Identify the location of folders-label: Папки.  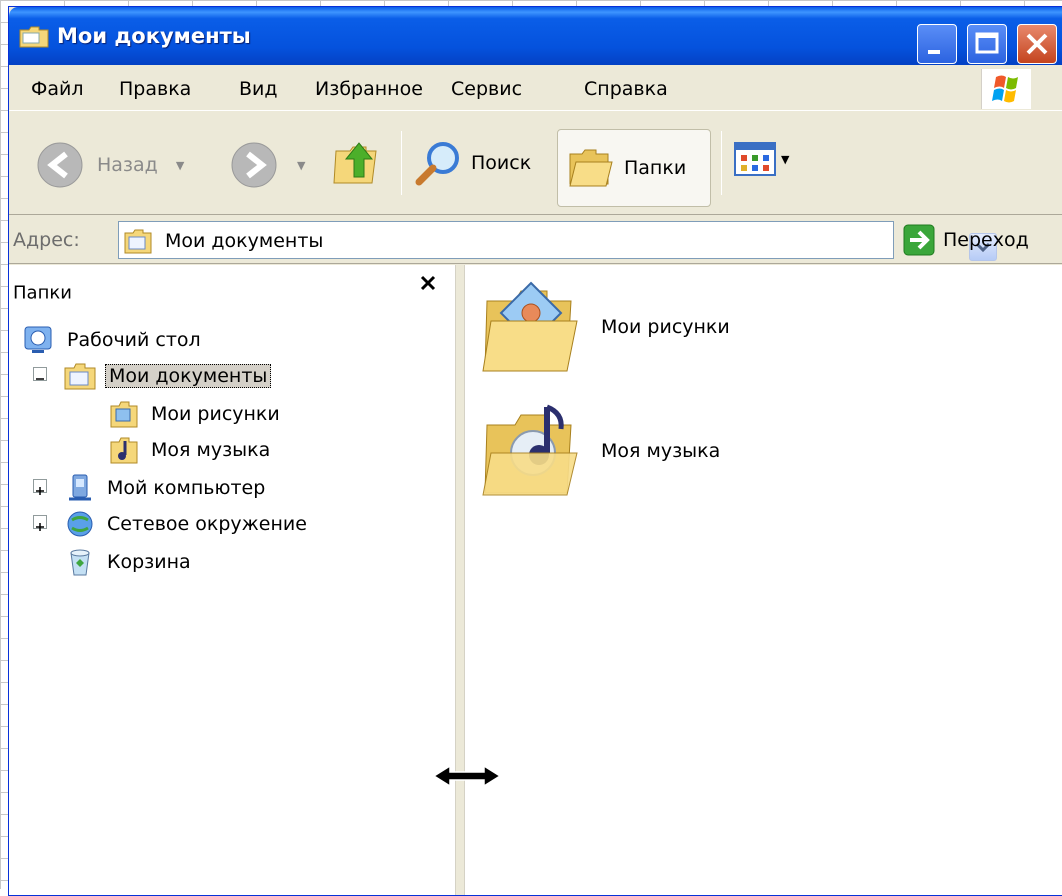
(655, 168).